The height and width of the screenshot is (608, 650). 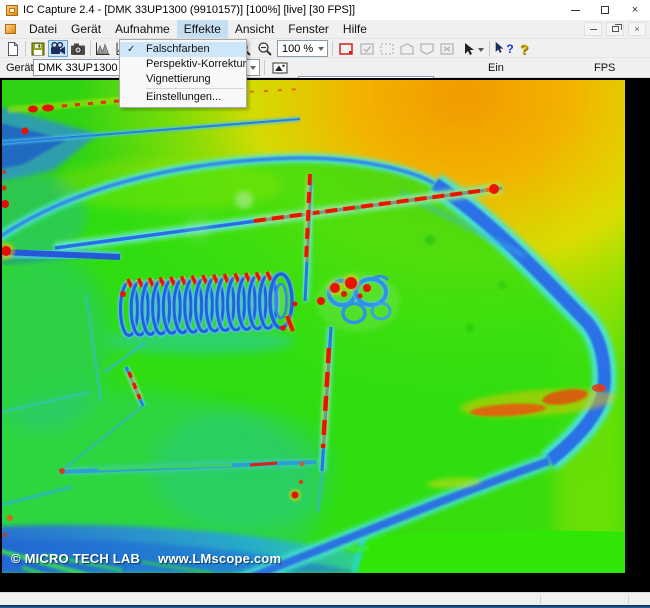 I want to click on input-label: Ein, so click(x=496, y=68).